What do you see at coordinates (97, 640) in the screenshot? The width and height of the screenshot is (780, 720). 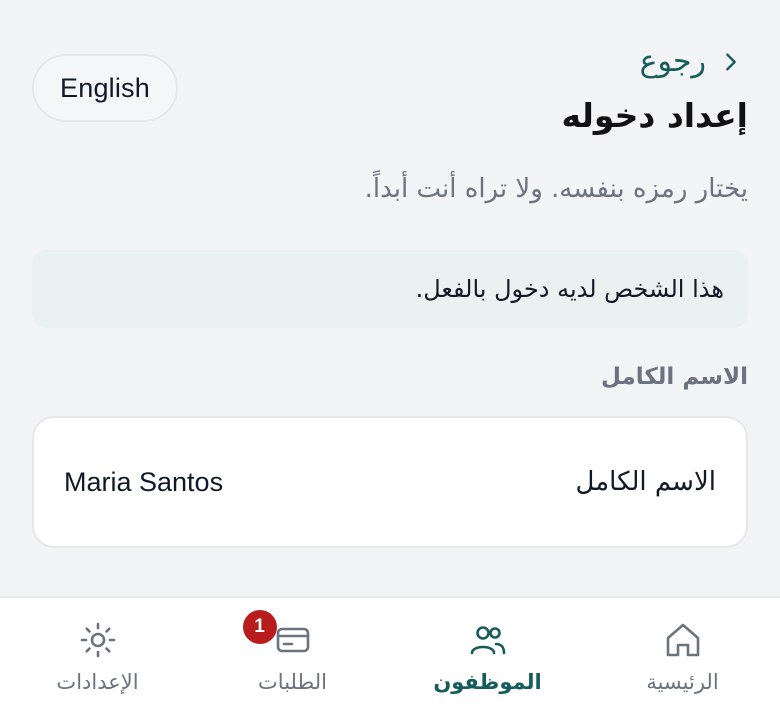 I see `sun-icon` at bounding box center [97, 640].